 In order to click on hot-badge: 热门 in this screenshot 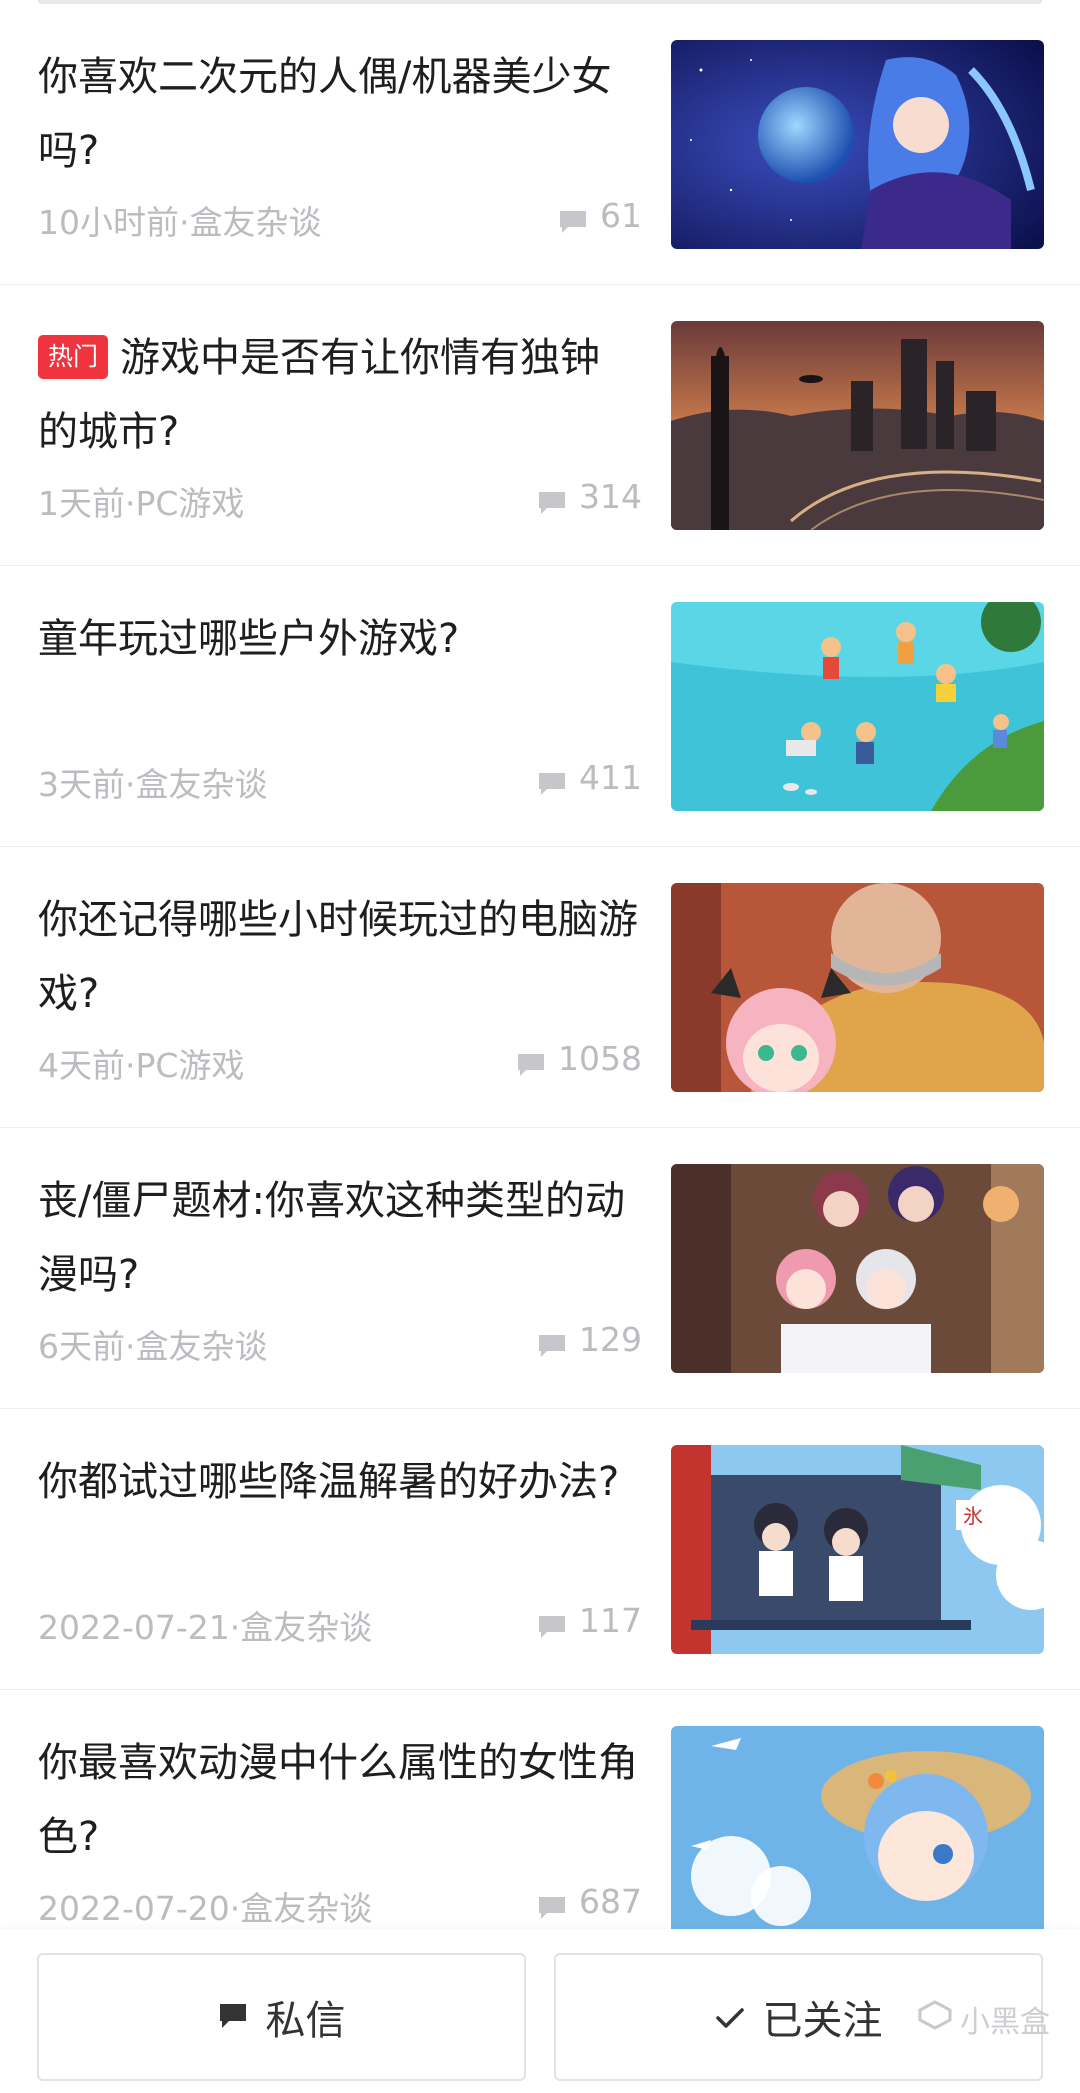, I will do `click(73, 357)`.